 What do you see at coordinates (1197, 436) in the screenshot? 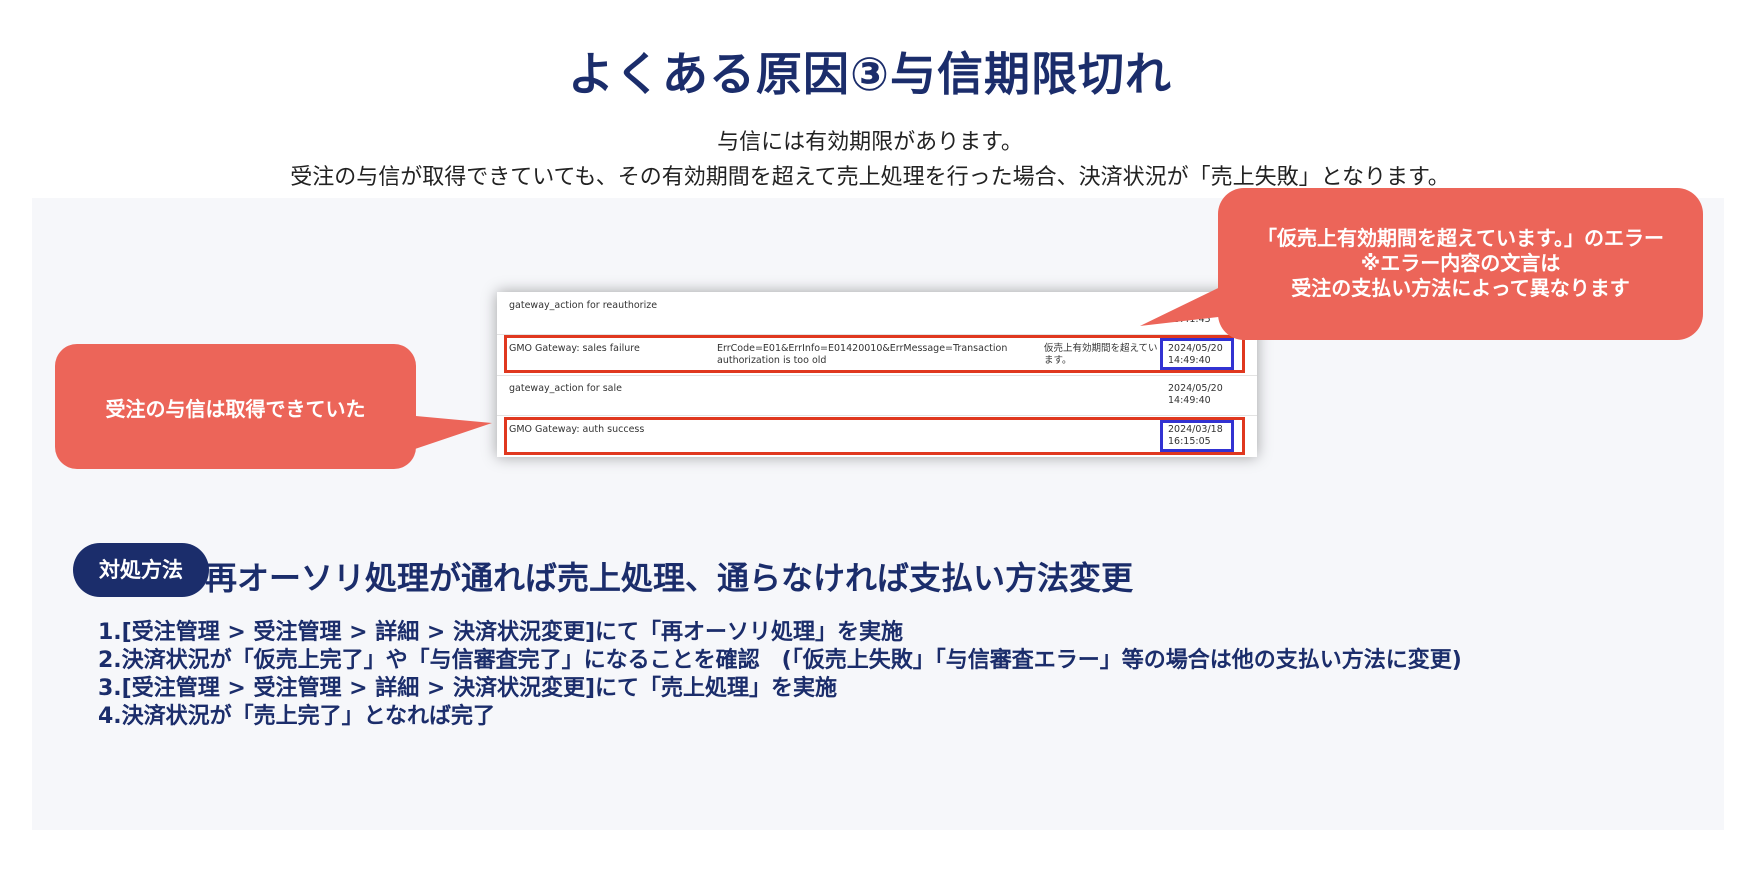
I see `auth-success-date-highlight` at bounding box center [1197, 436].